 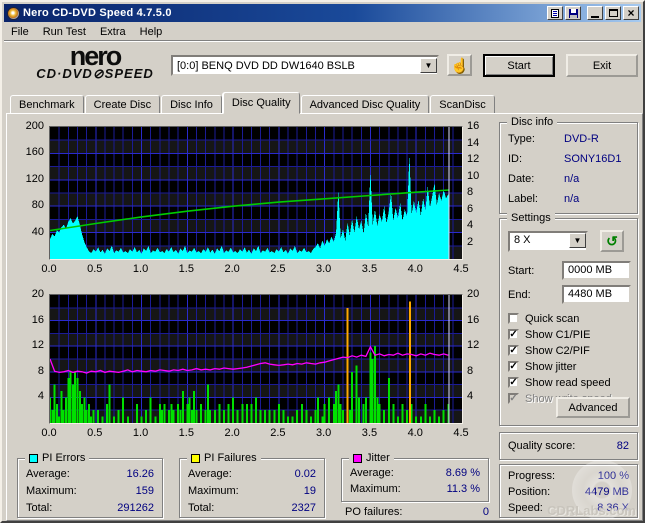 I want to click on checkbox-show-c1-pie: ✓ Show C1/PIE, so click(x=570, y=334).